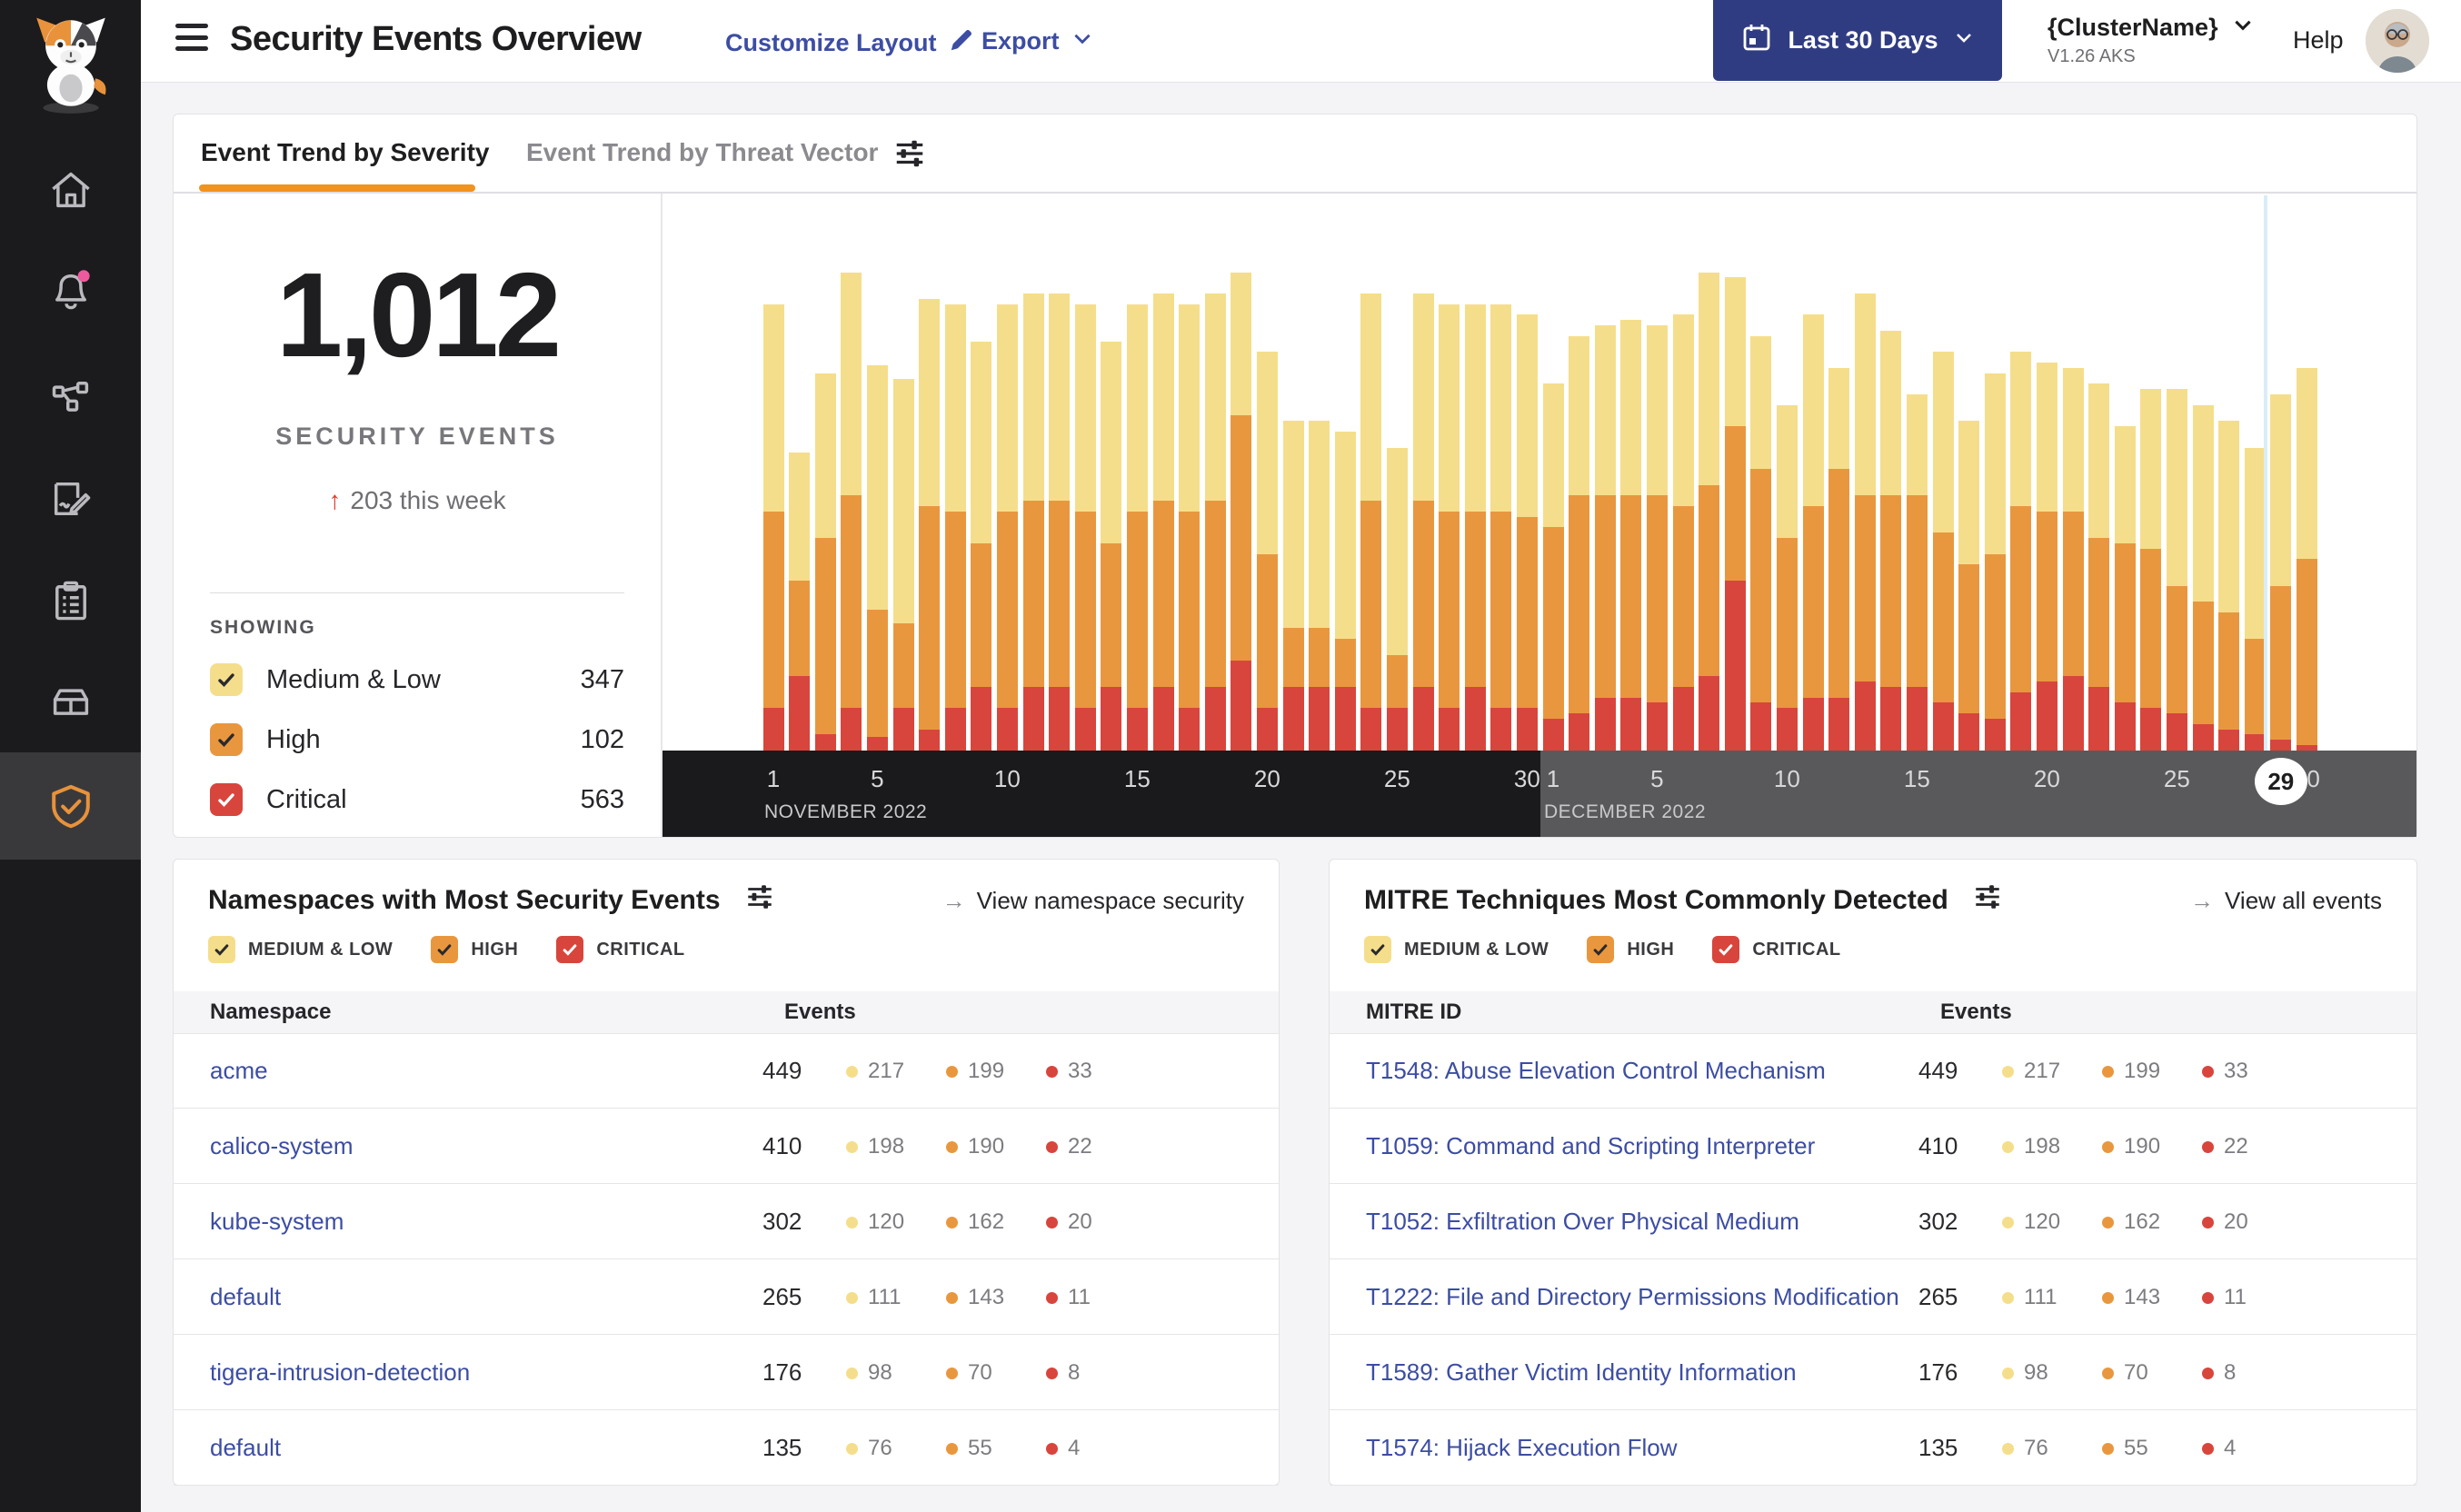  What do you see at coordinates (702, 152) in the screenshot?
I see `tab-event-trend-by-threat-vector: Event Trend by Threat Vector` at bounding box center [702, 152].